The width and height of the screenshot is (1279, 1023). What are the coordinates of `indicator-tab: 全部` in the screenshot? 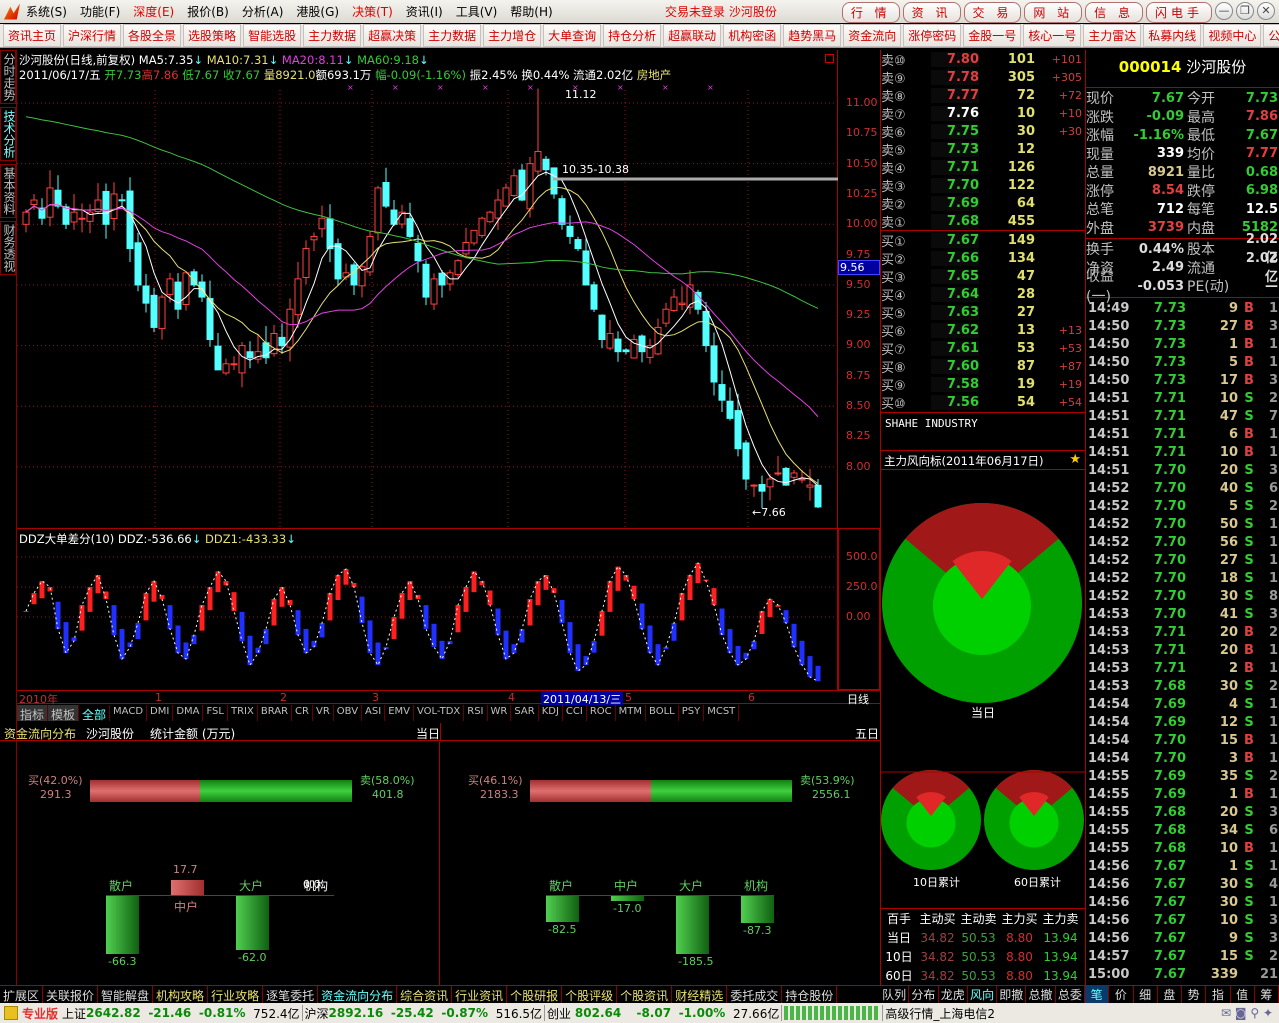 It's located at (95, 713).